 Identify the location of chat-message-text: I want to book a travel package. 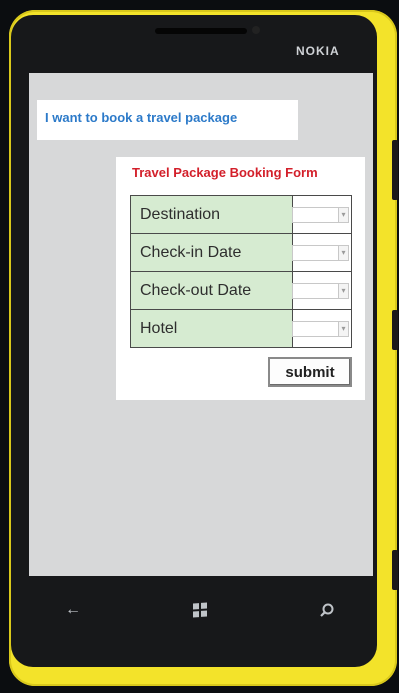
(141, 117).